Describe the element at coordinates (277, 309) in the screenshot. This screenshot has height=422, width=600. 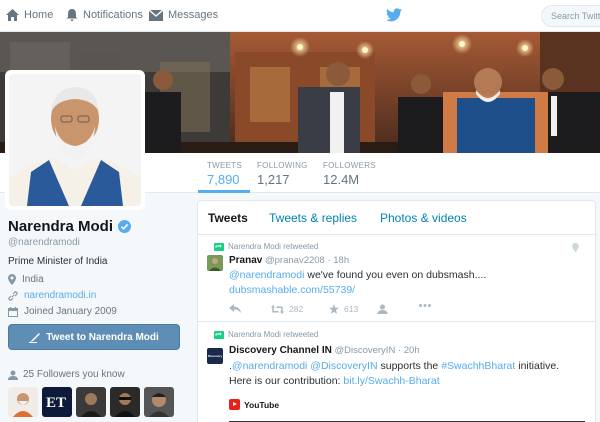
I see `retweet-icon` at that location.